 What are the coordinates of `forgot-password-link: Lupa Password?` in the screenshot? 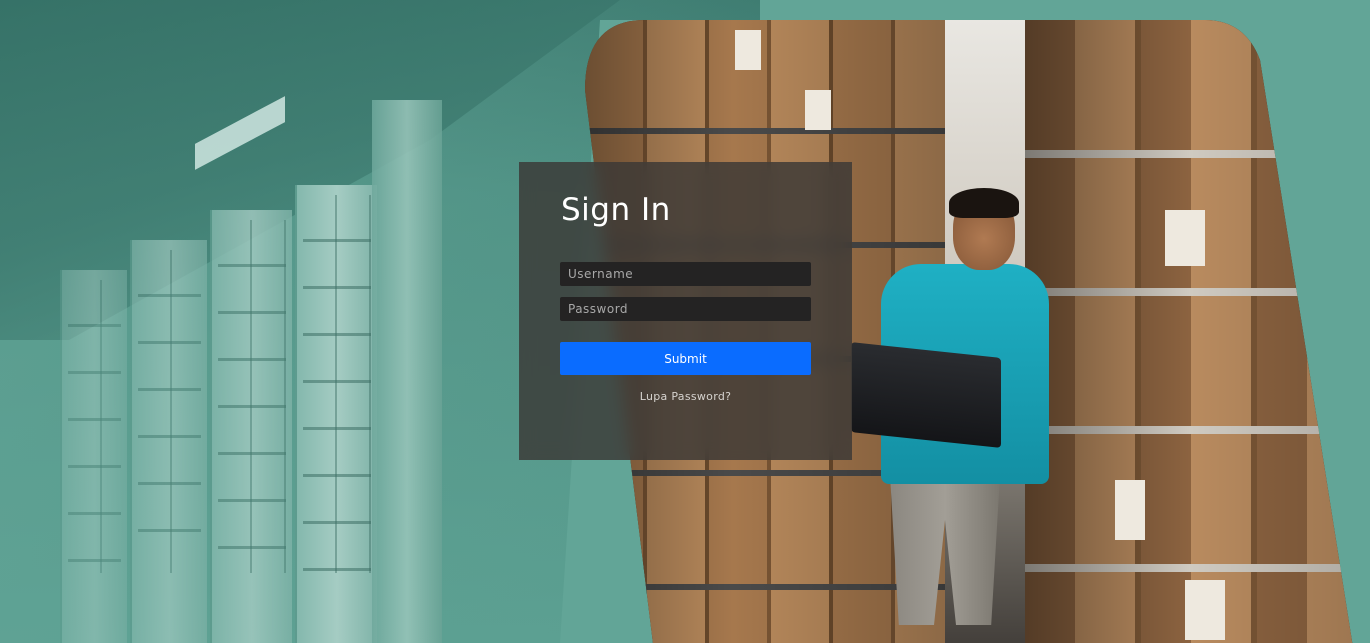 It's located at (685, 396).